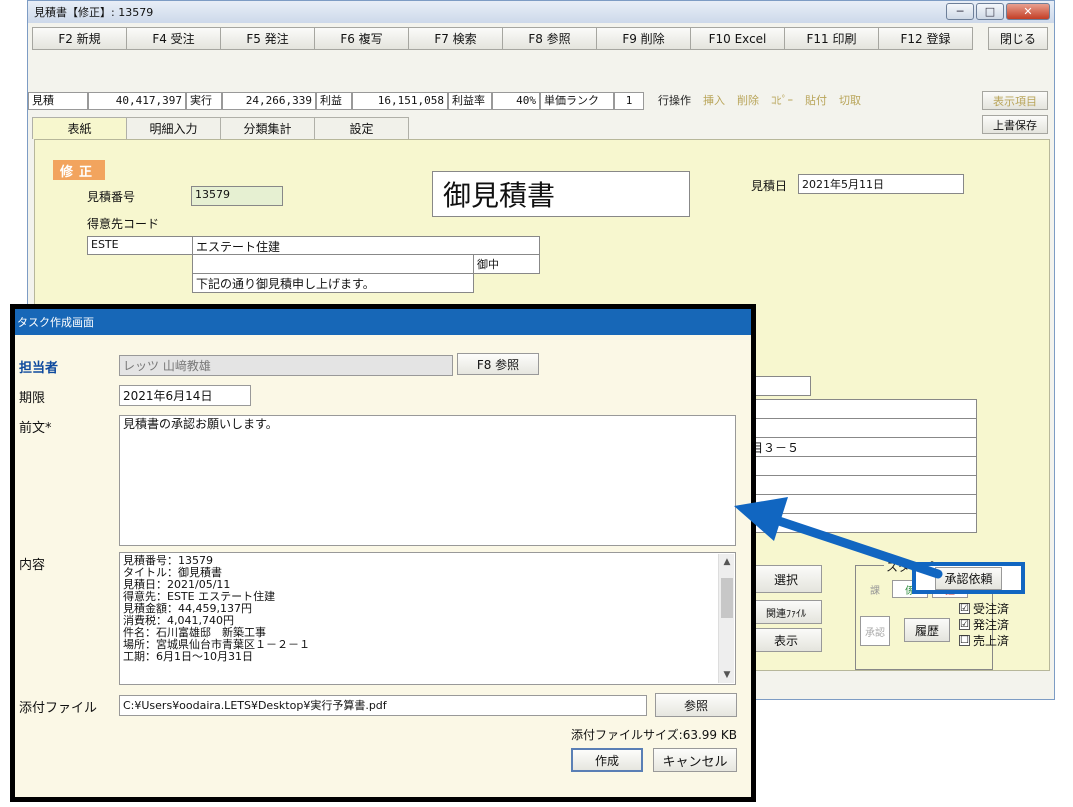 The height and width of the screenshot is (807, 1073). Describe the element at coordinates (333, 283) in the screenshot. I see `greeting-field: 下記の通り御見積申し上げます。` at that location.